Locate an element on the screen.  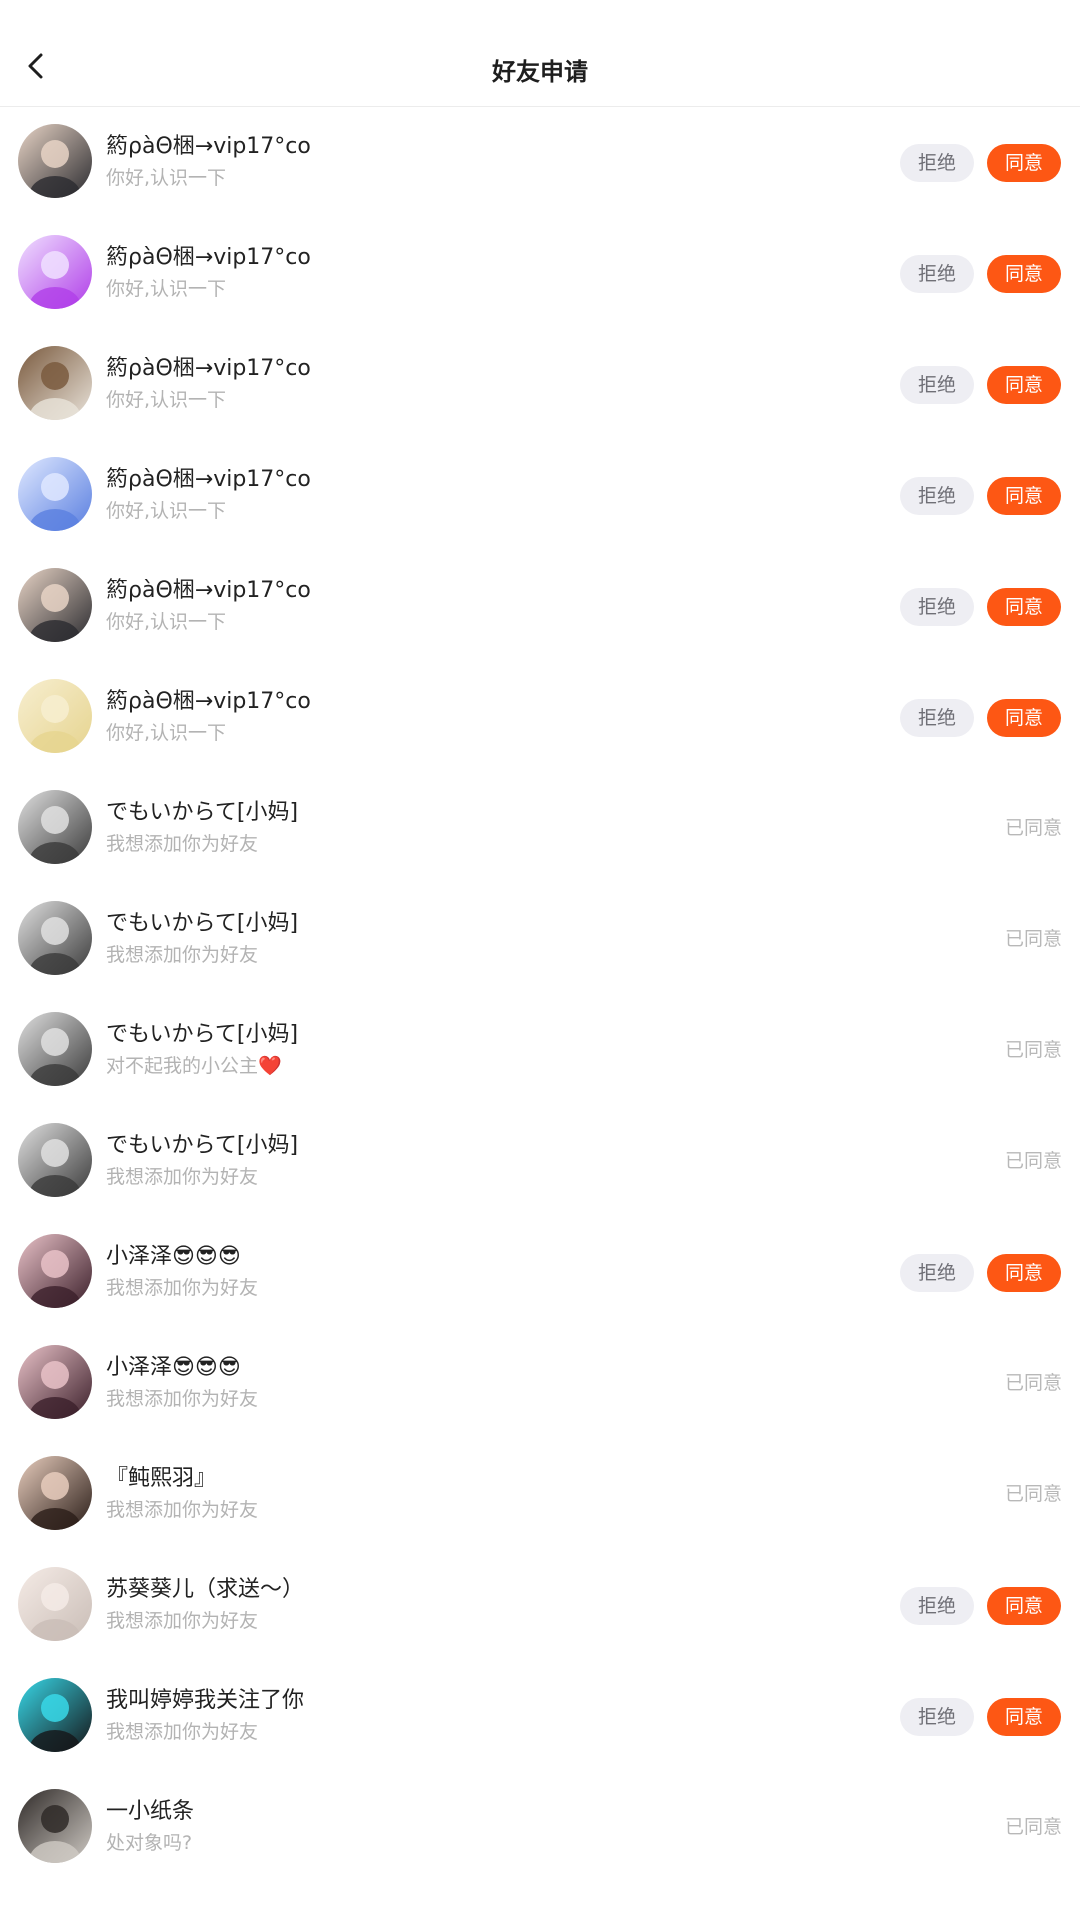
friend-request-row: 『鲀熙羽』我想添加你为好友 已同意 is located at coordinates (540, 1494).